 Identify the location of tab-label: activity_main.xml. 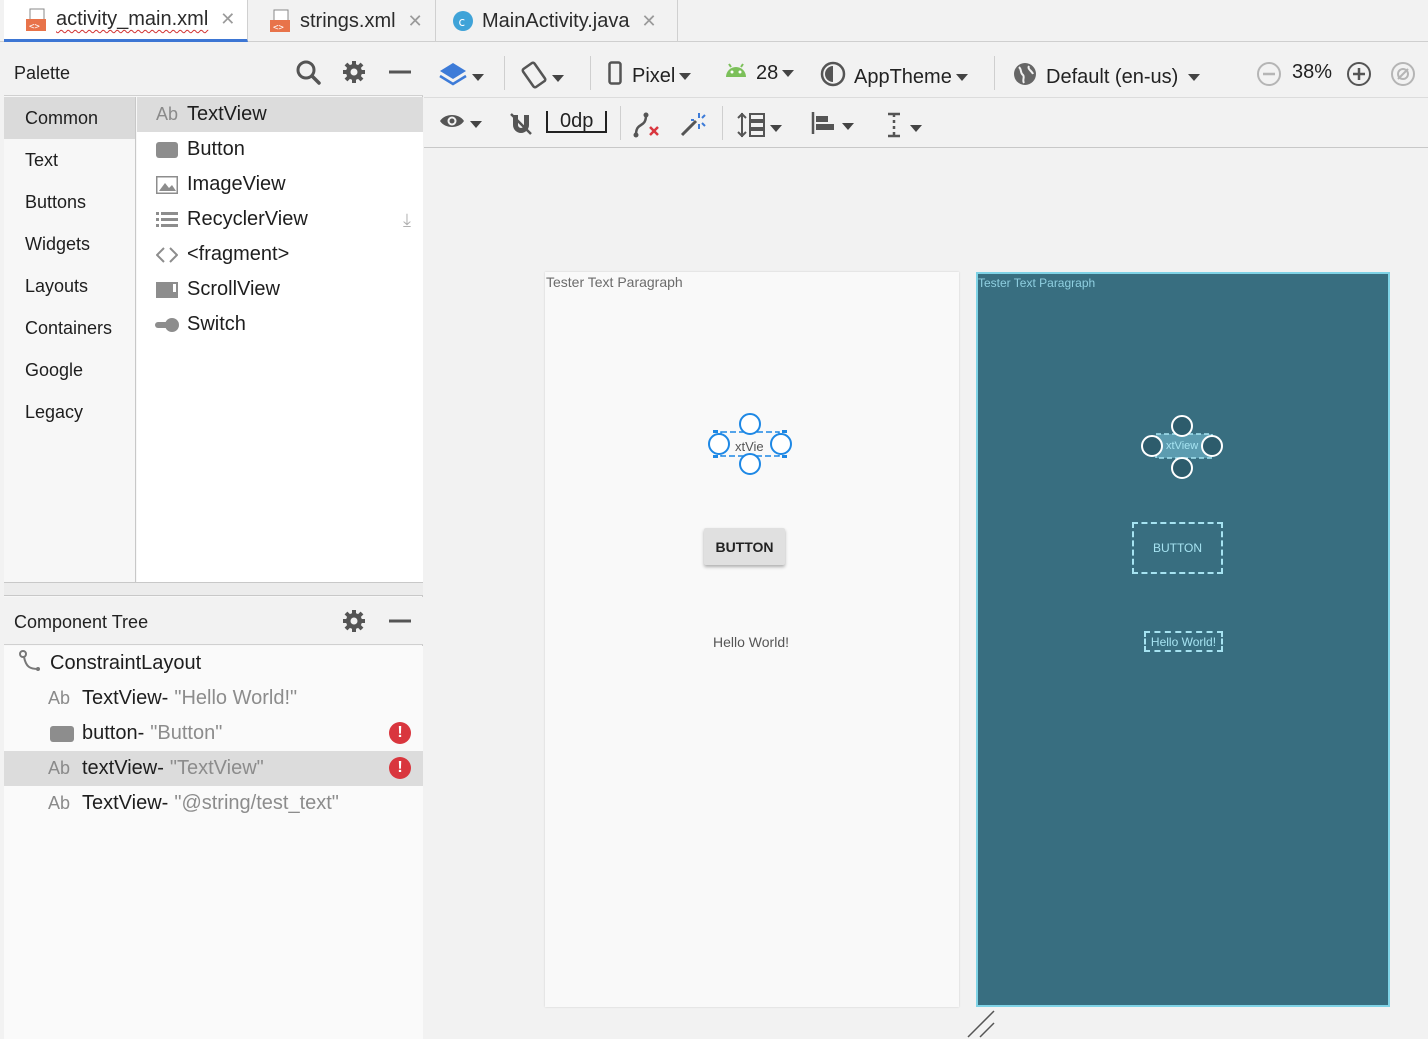
(132, 19).